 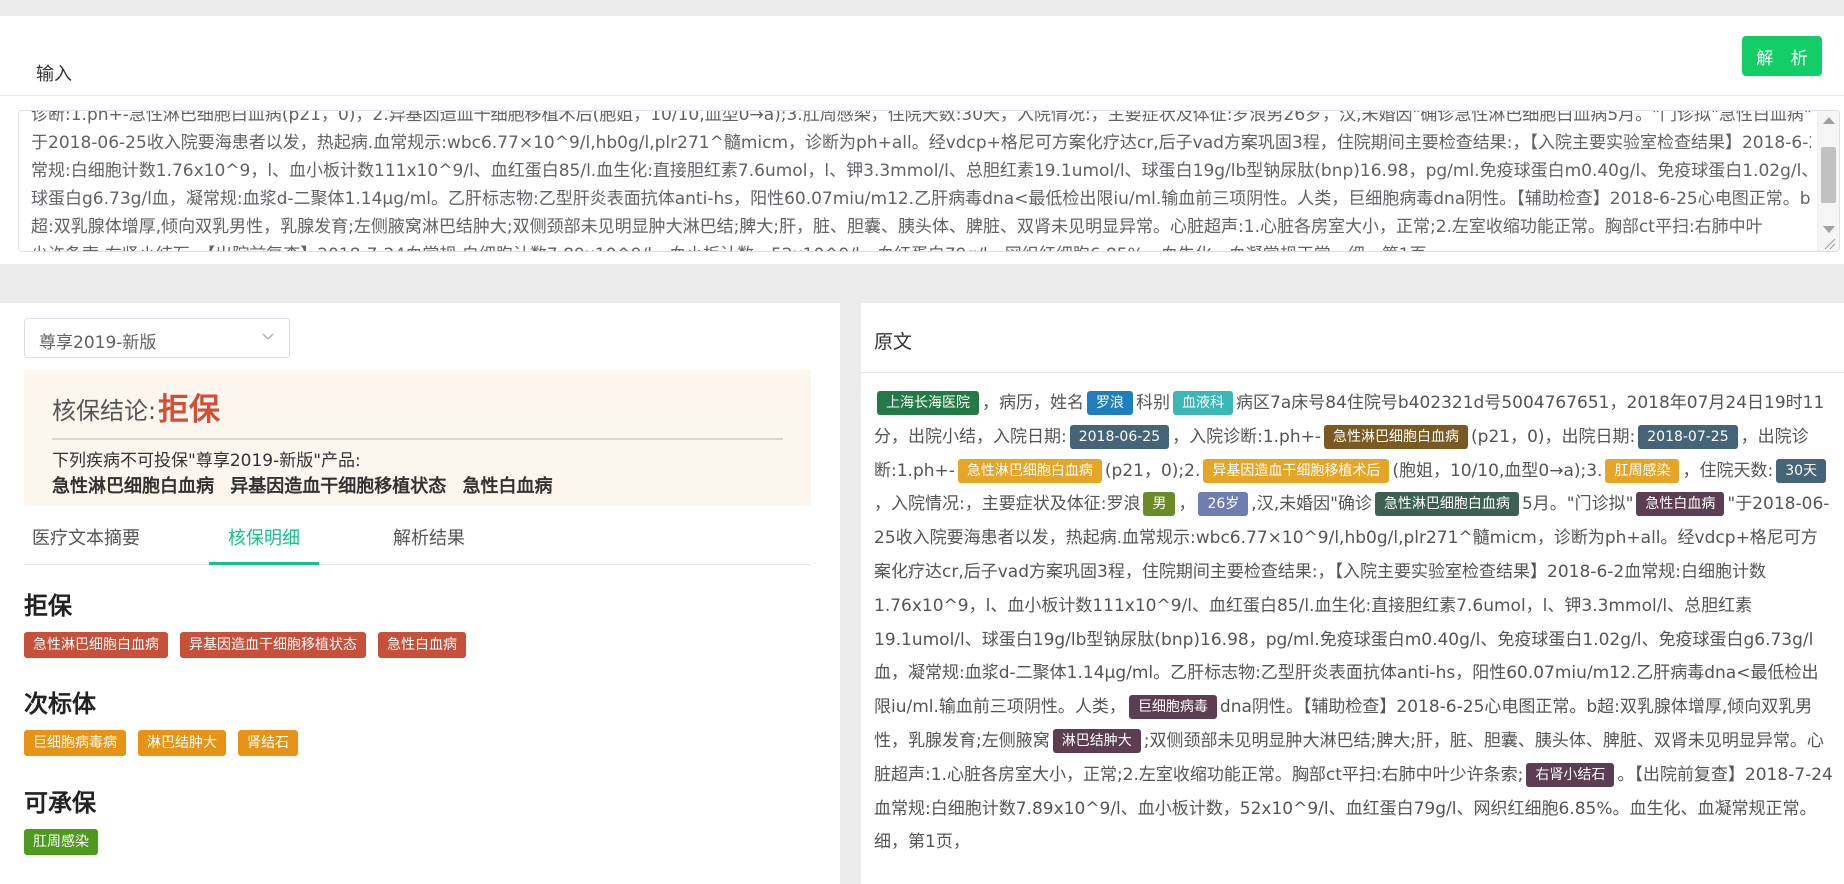 I want to click on conclusion-items: 急性淋巴细胞白血病 异基因造血干细胞移植状态 急性白血病, so click(x=307, y=485).